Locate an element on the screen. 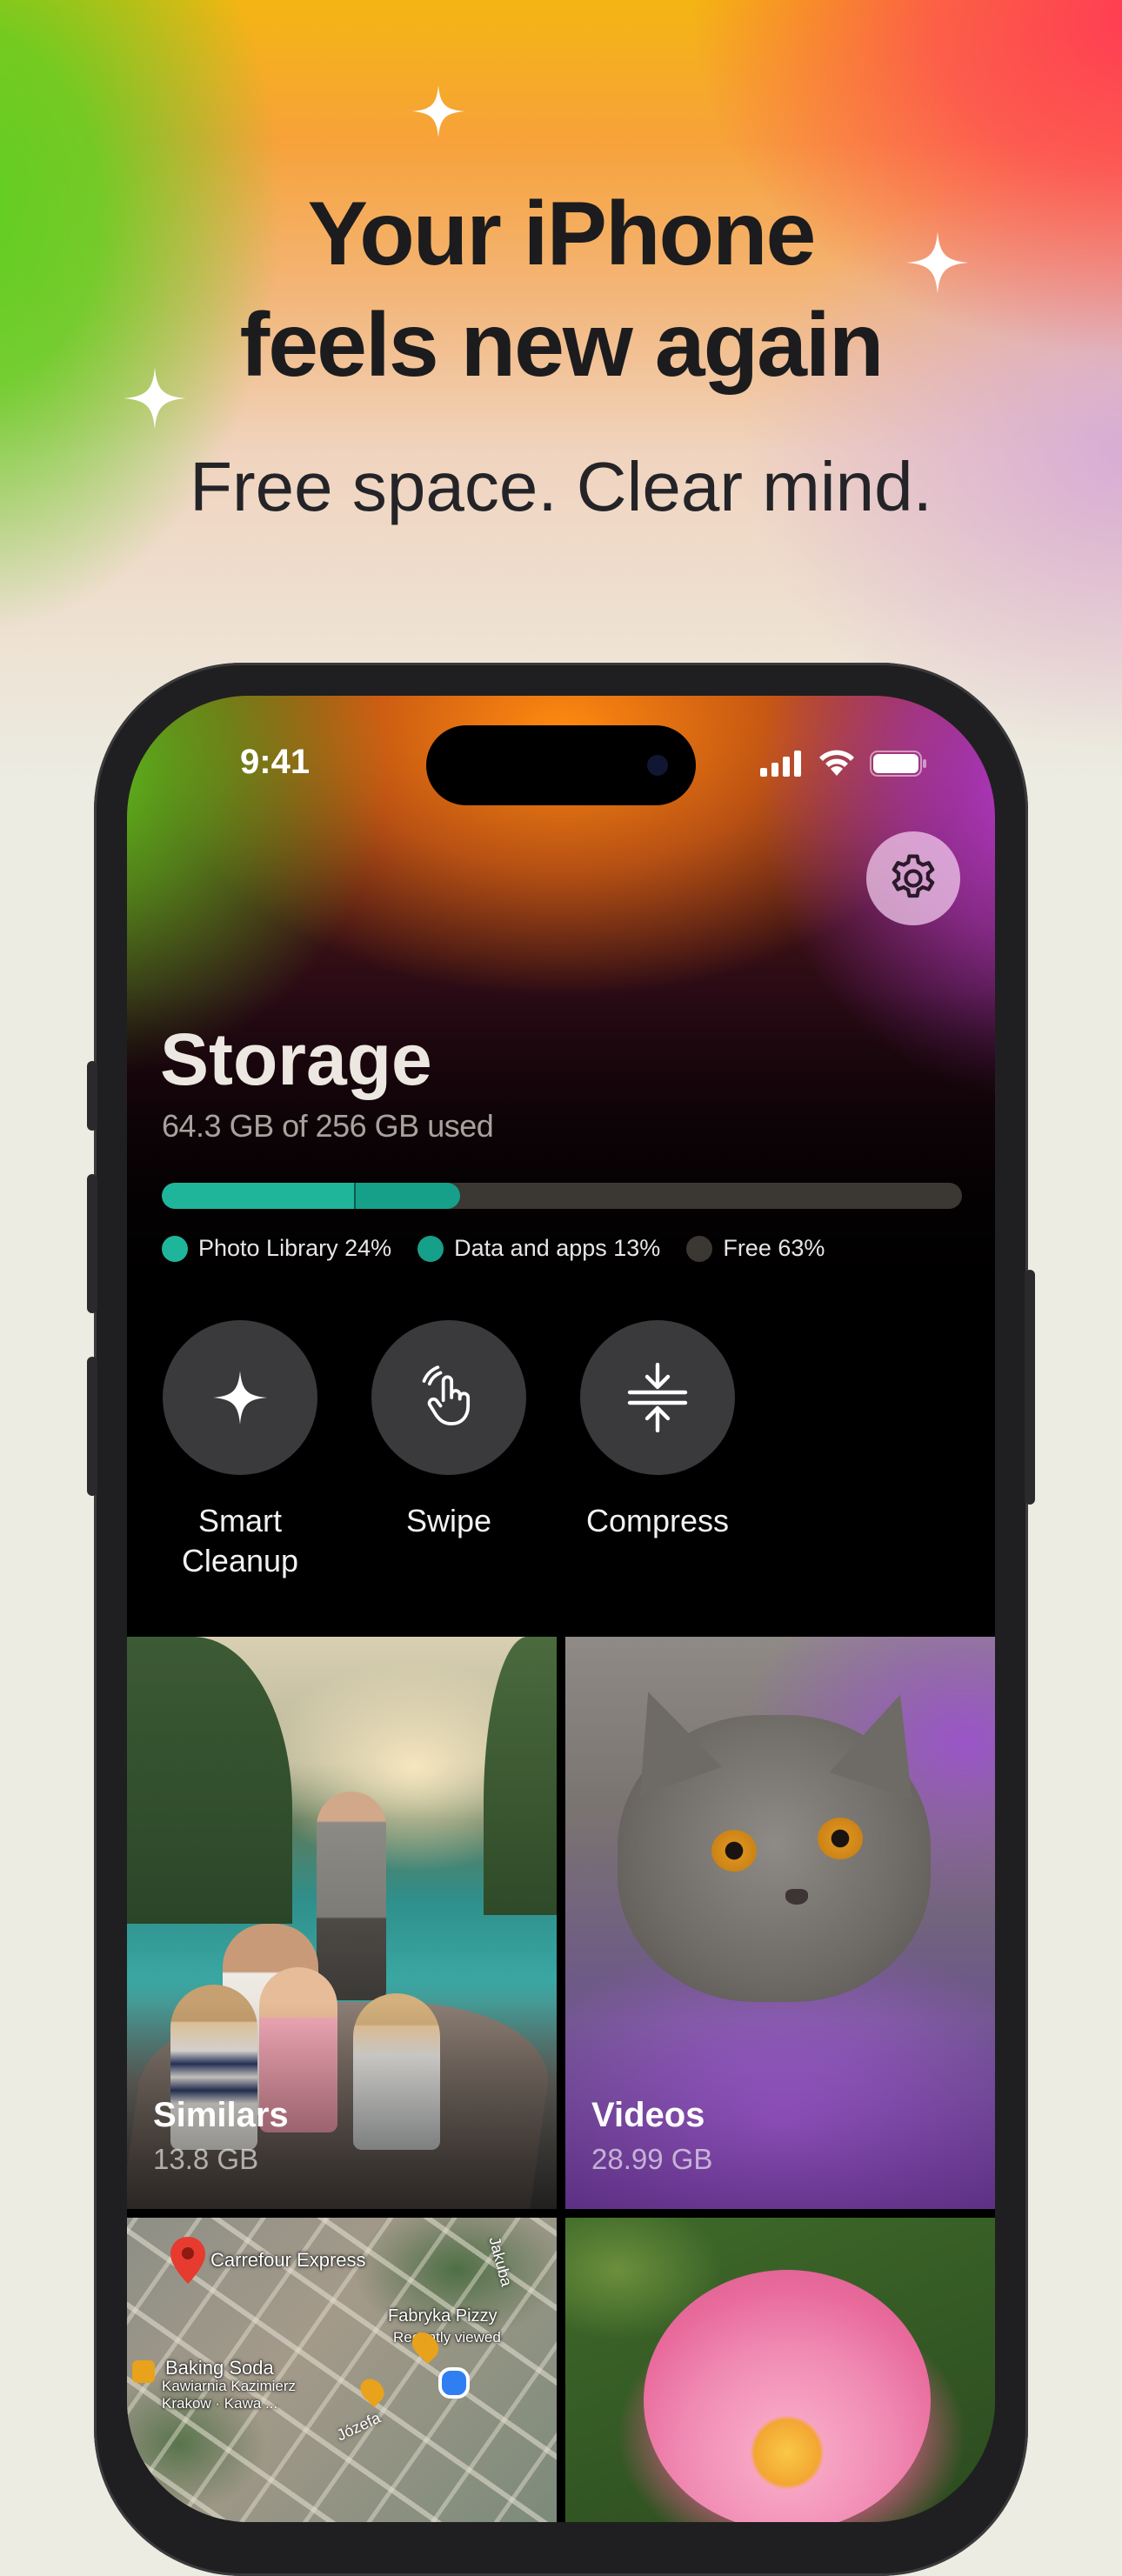  front-camera is located at coordinates (657, 765).